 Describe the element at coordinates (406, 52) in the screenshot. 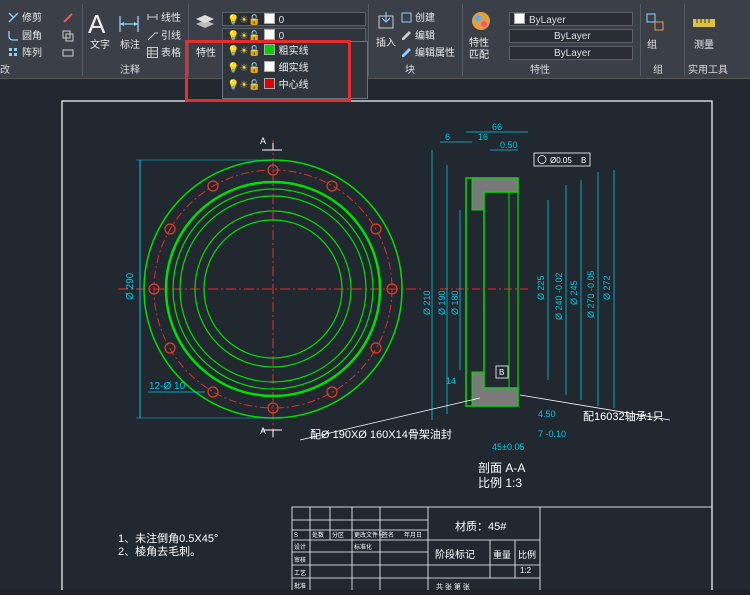

I see `edit-attributes-icon` at that location.